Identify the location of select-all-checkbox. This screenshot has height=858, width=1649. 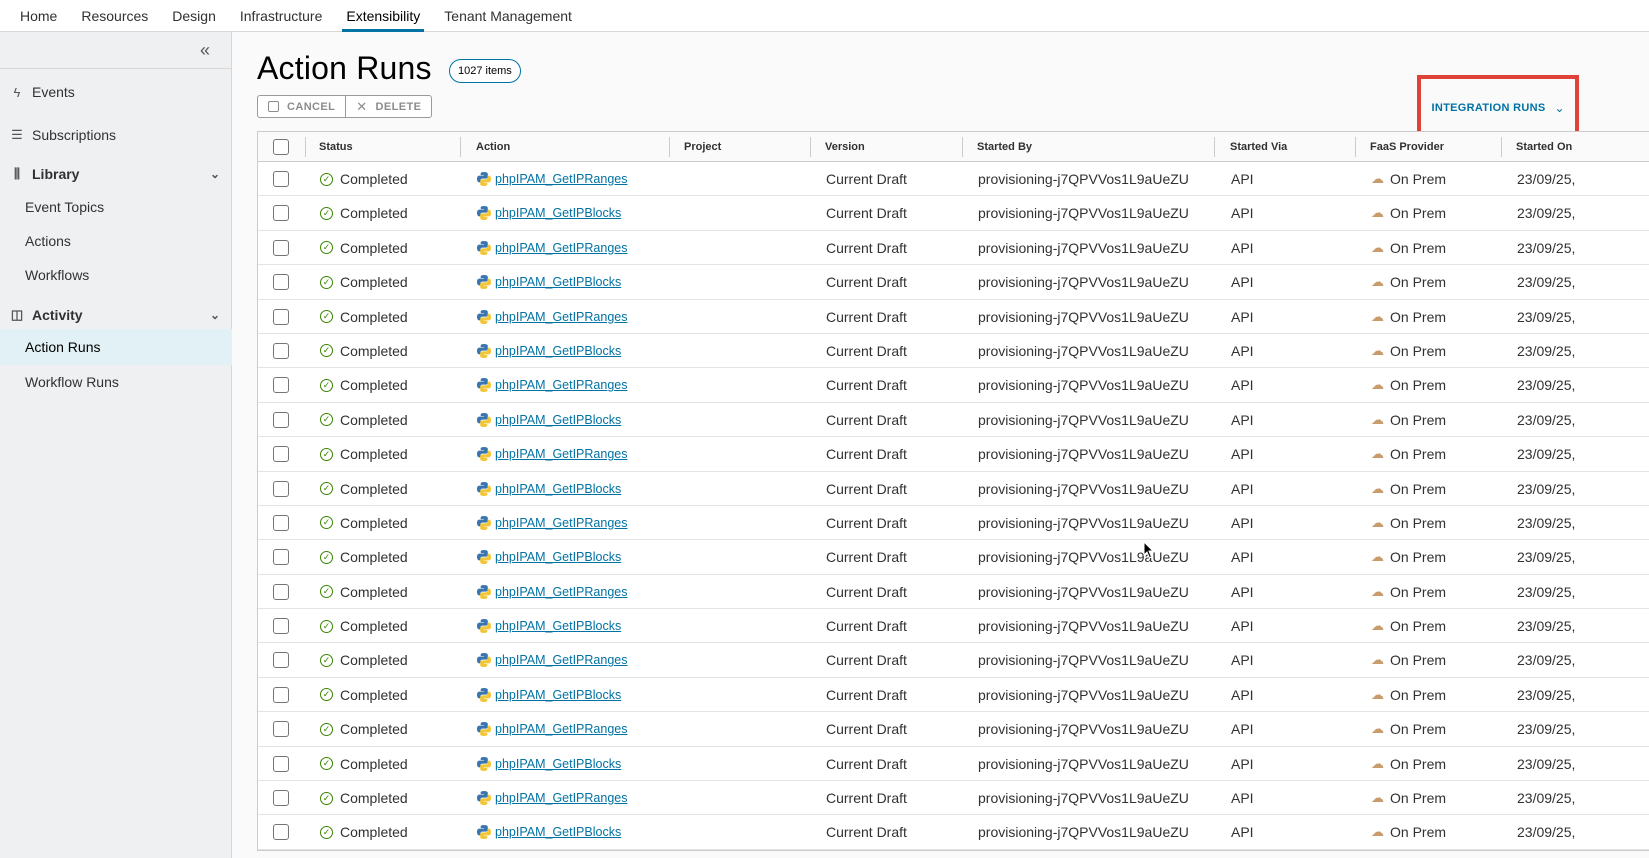
(281, 147).